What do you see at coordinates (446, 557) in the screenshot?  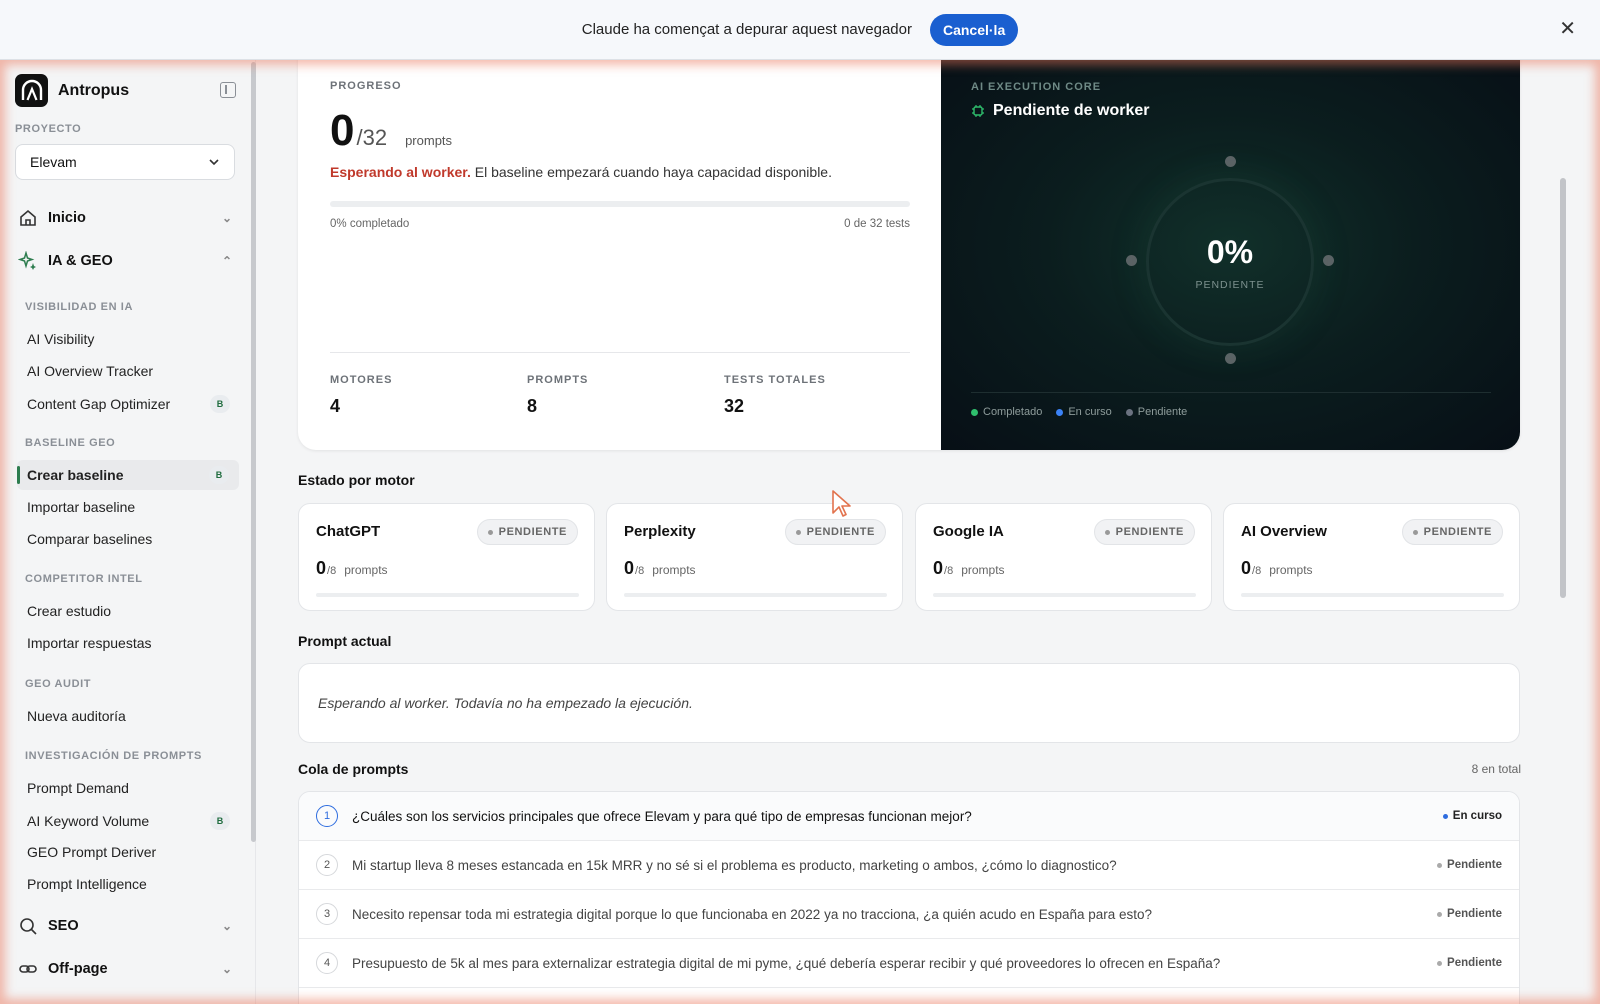 I see `engine-card-chatgpt: ChatGPT PENDIENTE 0/8 prompts` at bounding box center [446, 557].